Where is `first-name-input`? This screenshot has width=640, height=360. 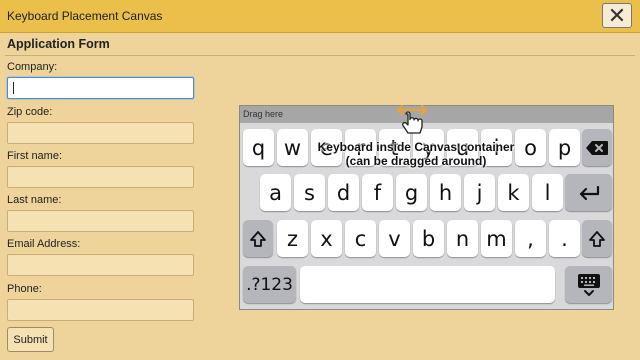
first-name-input is located at coordinates (100, 177).